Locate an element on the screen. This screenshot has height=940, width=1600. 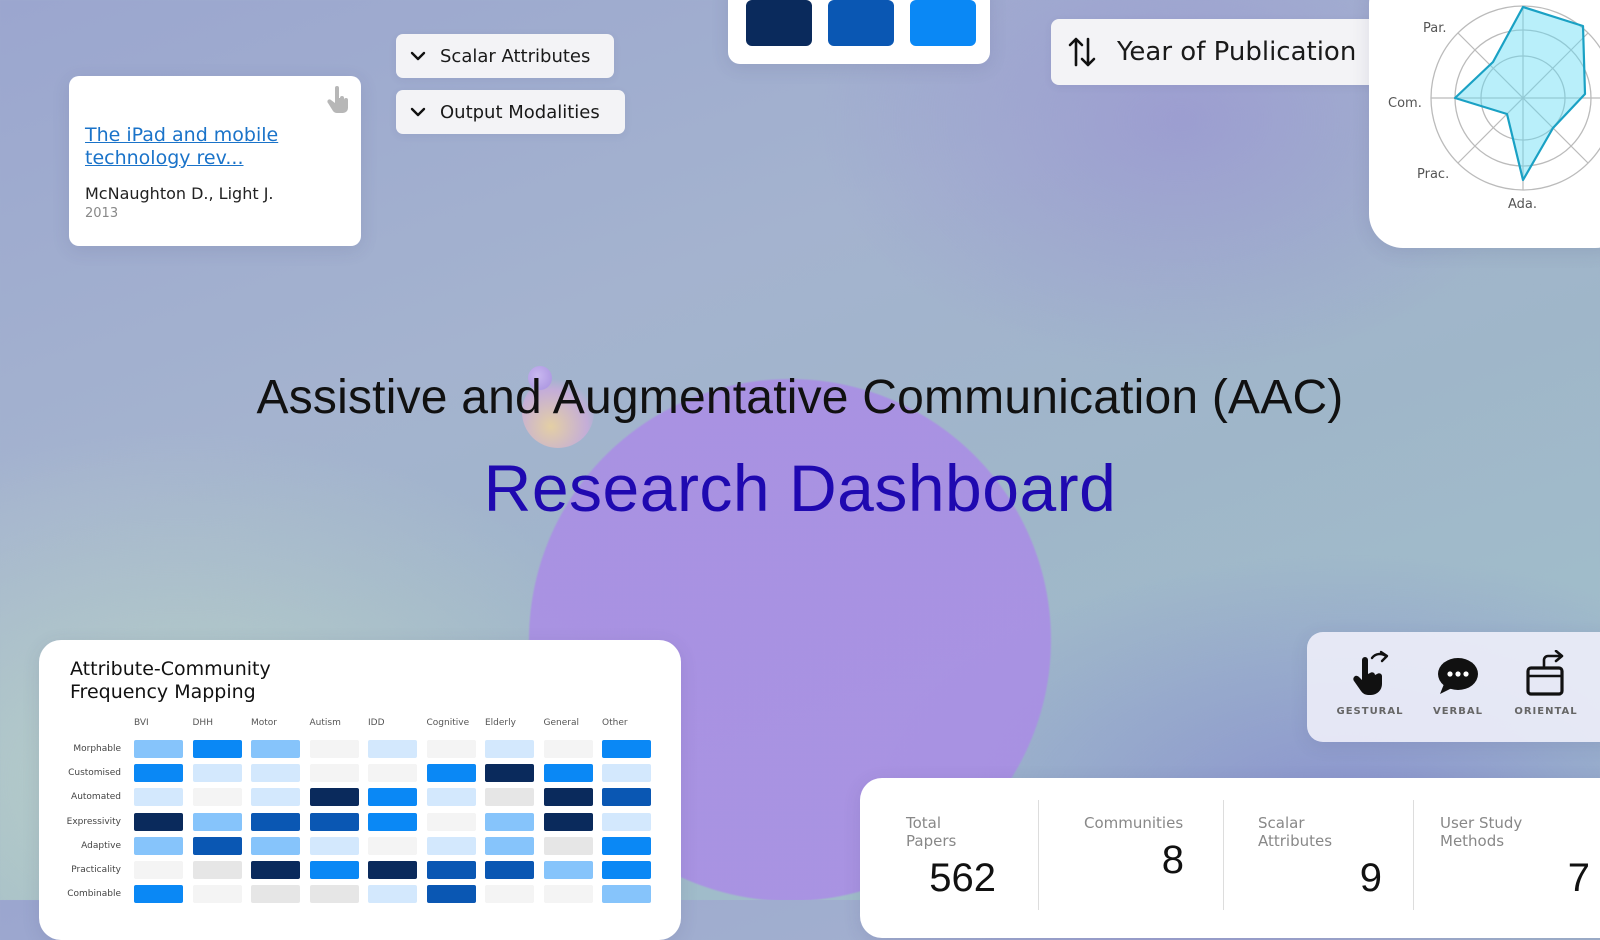
scalar-attributes-dropdown: Scalar Attributes is located at coordinates (505, 56).